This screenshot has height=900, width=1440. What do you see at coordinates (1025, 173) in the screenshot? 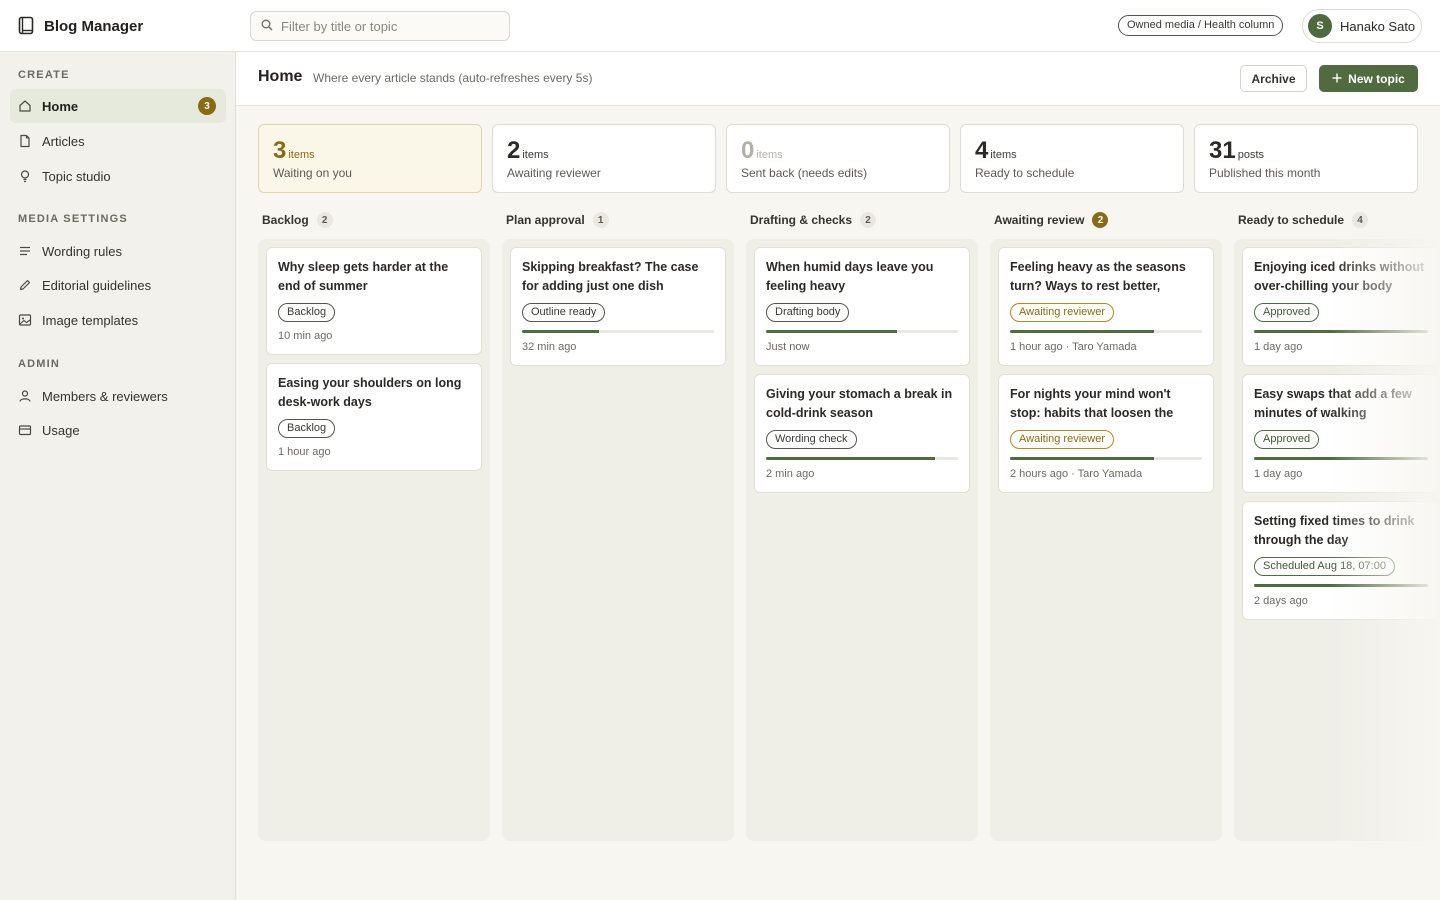
I see `stat-label: Ready to schedule` at bounding box center [1025, 173].